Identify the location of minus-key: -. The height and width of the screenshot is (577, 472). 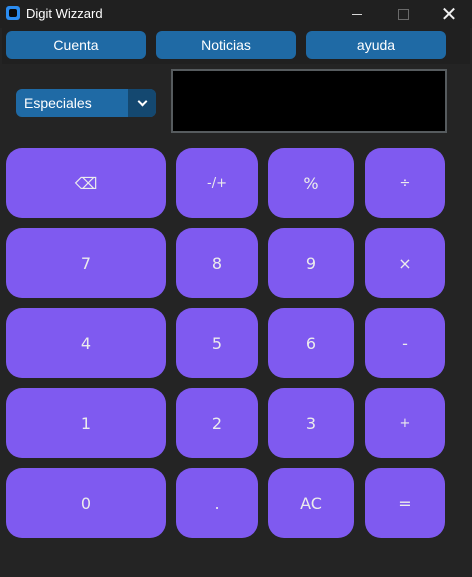
(405, 343).